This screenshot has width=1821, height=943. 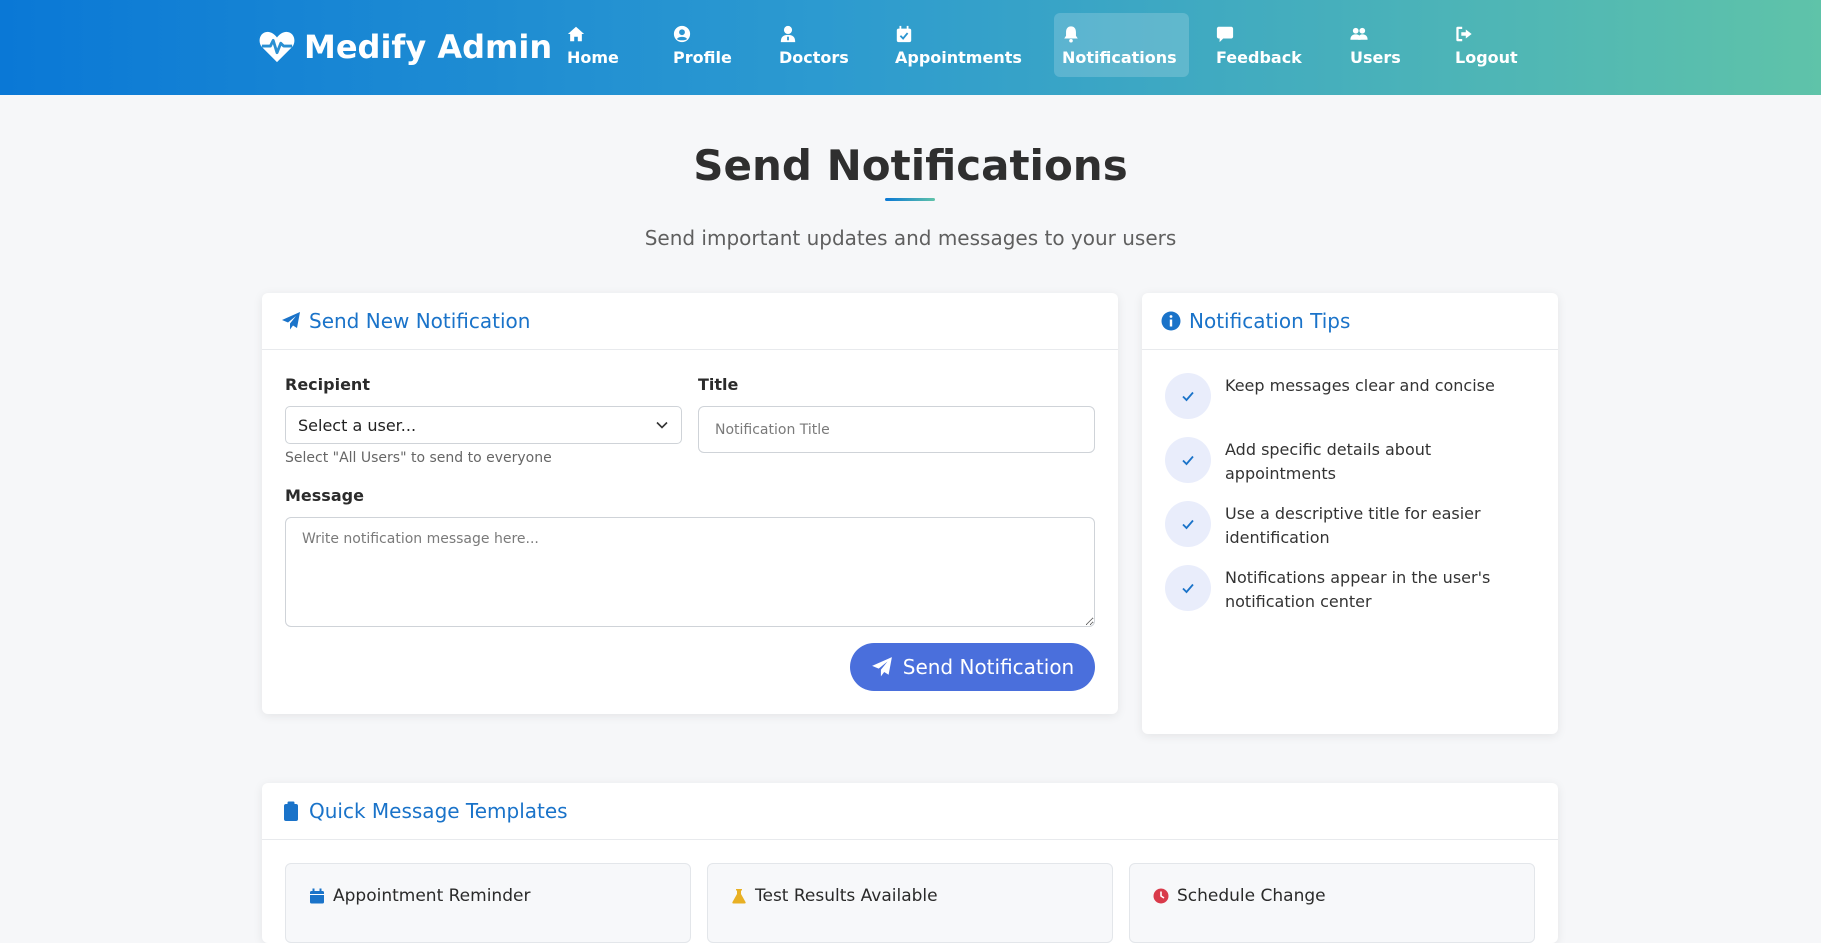 I want to click on brand-logo: Medify Admin, so click(x=405, y=47).